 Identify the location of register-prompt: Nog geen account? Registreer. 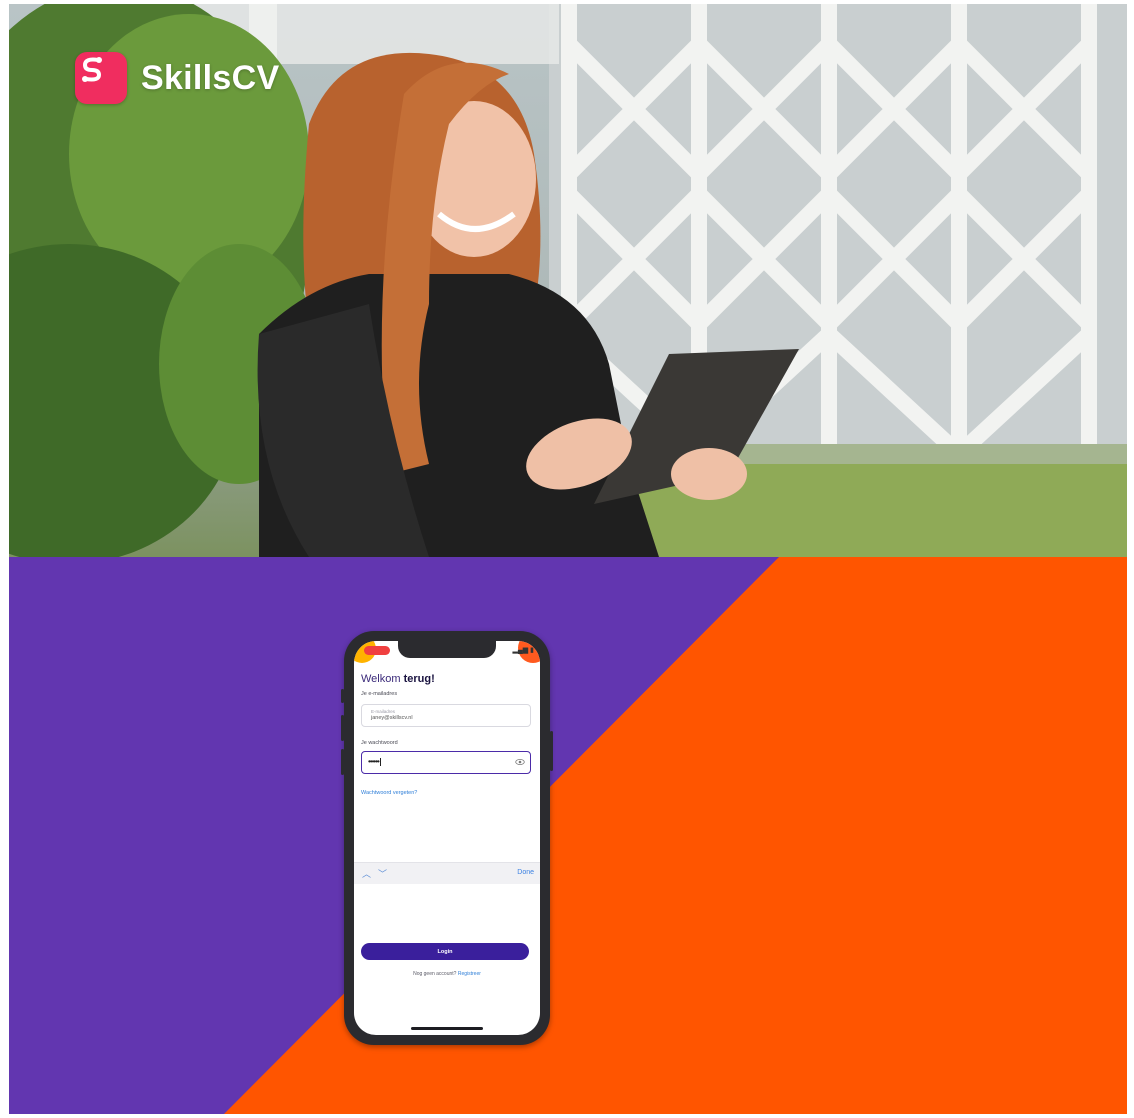
(447, 974).